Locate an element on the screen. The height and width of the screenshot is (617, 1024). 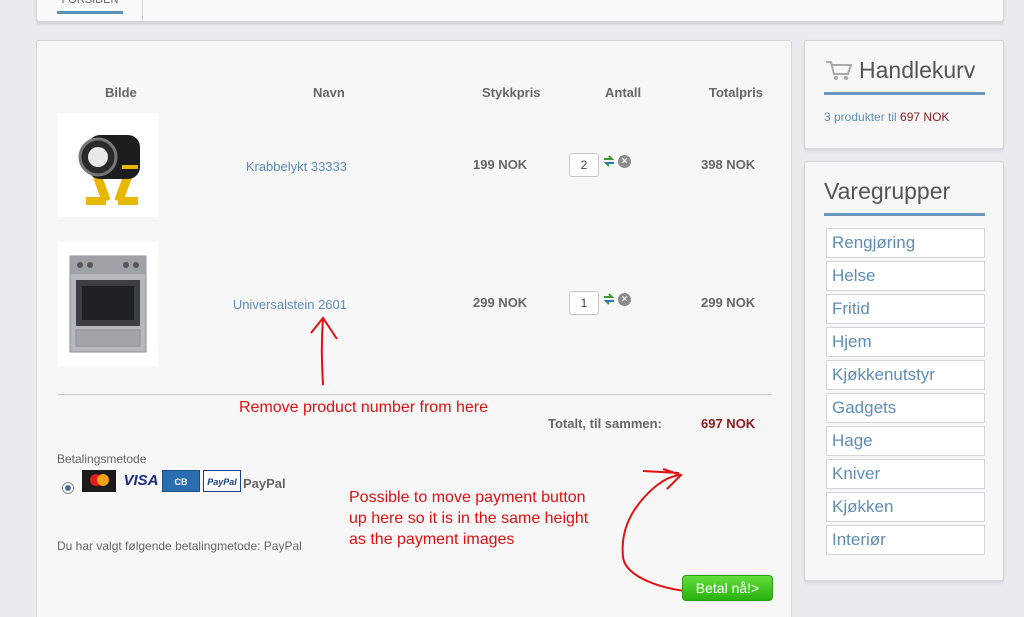
category-item: Hage is located at coordinates (905, 441).